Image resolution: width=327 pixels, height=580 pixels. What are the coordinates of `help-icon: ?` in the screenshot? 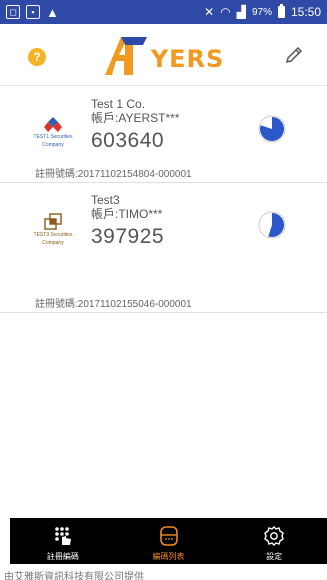 It's located at (37, 57).